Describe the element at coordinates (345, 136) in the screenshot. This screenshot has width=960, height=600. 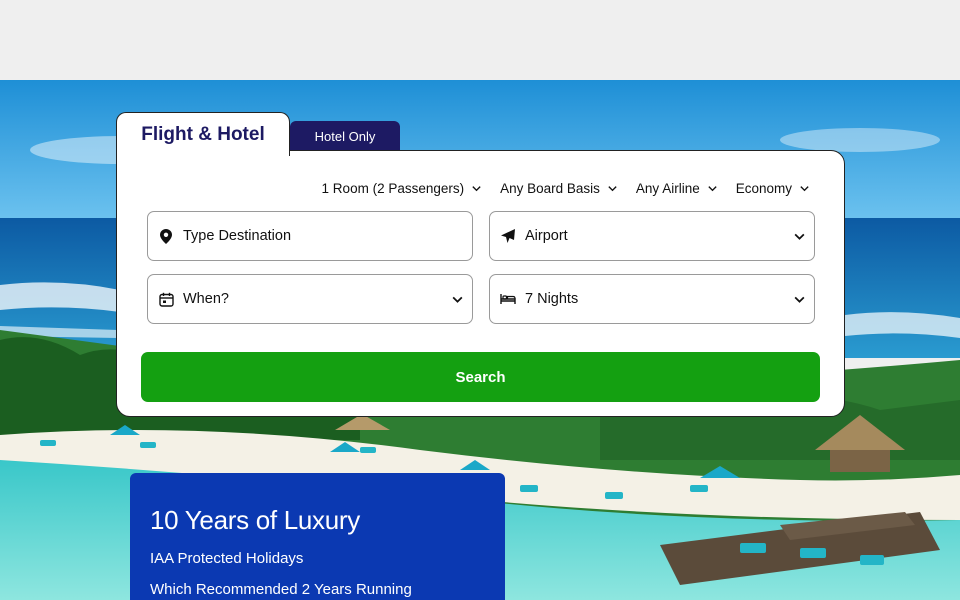
I see `tab-hotel-only: Hotel Only` at that location.